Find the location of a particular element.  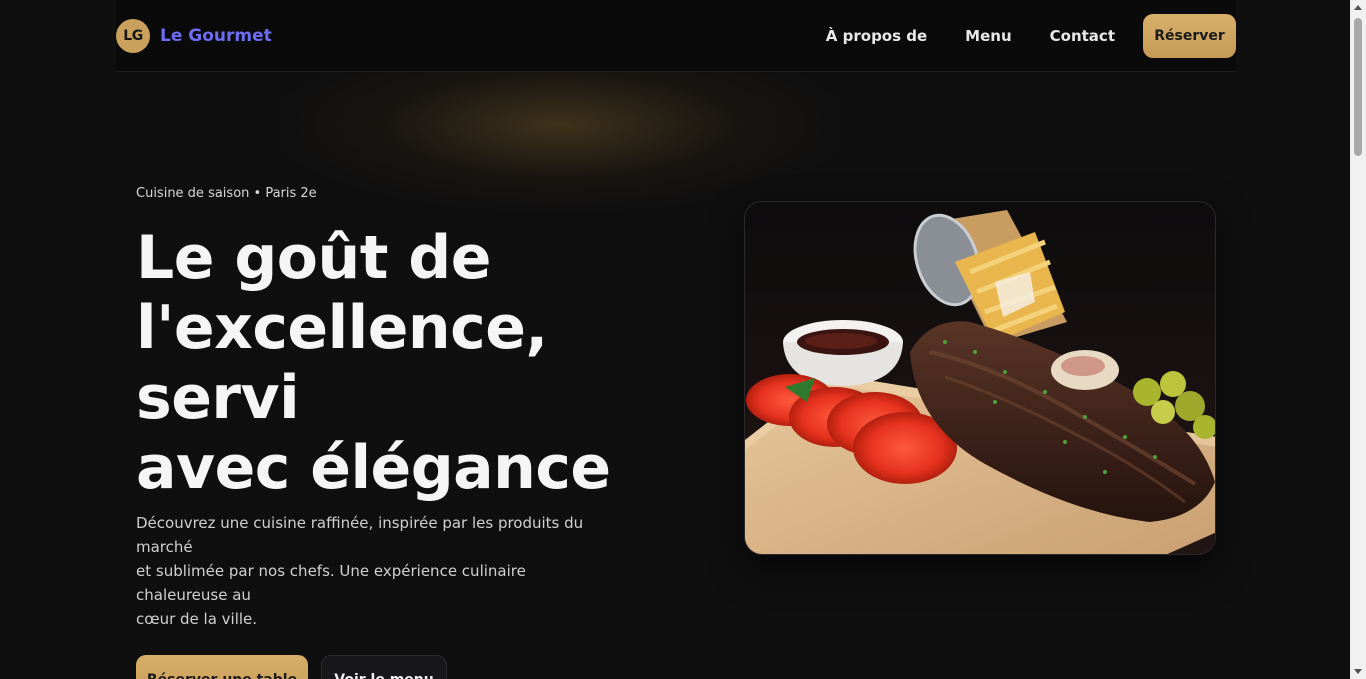

nav-link-about: À propos de is located at coordinates (876, 36).